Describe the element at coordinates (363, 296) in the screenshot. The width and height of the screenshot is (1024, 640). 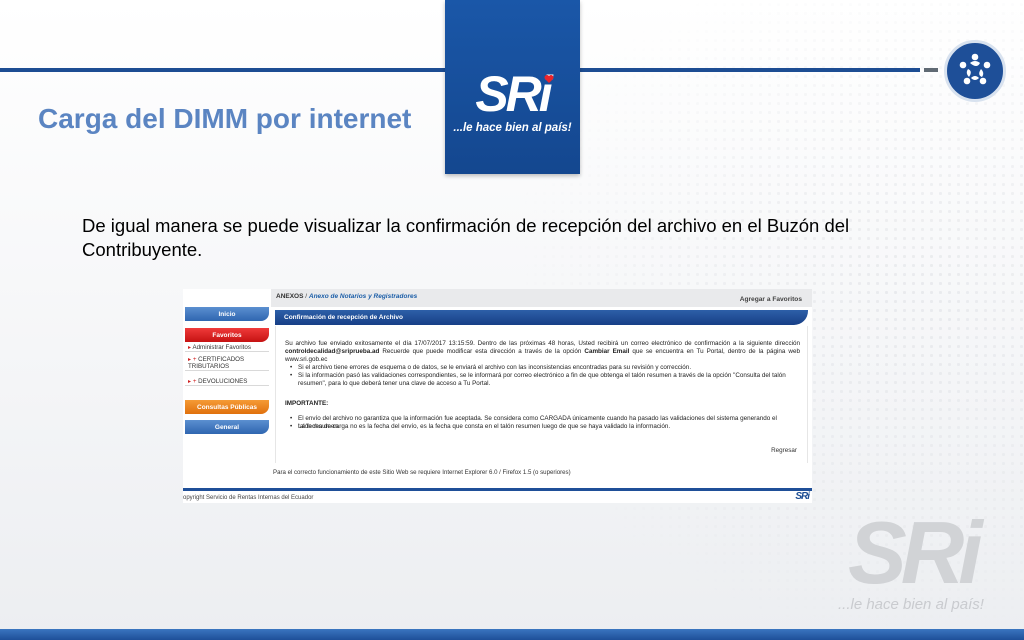
I see `breadcrumb-page: Anexo de Notarios y Registradores` at that location.